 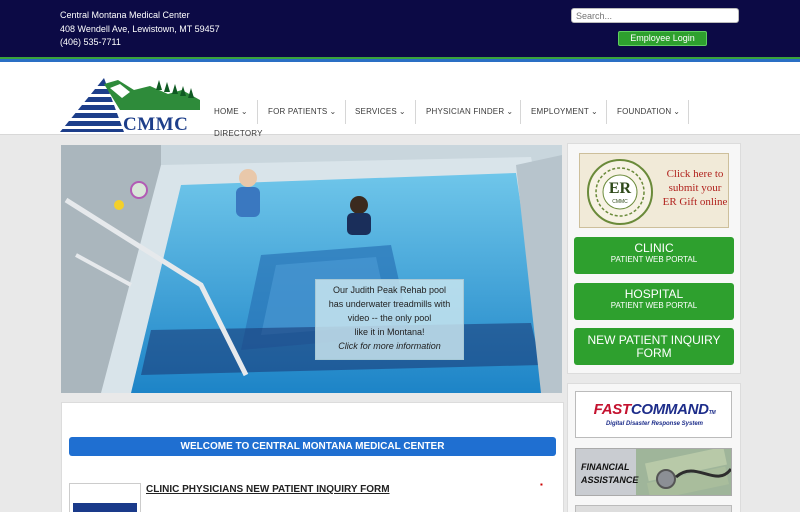 I want to click on financial-line: FINANCIAL, so click(x=605, y=467).